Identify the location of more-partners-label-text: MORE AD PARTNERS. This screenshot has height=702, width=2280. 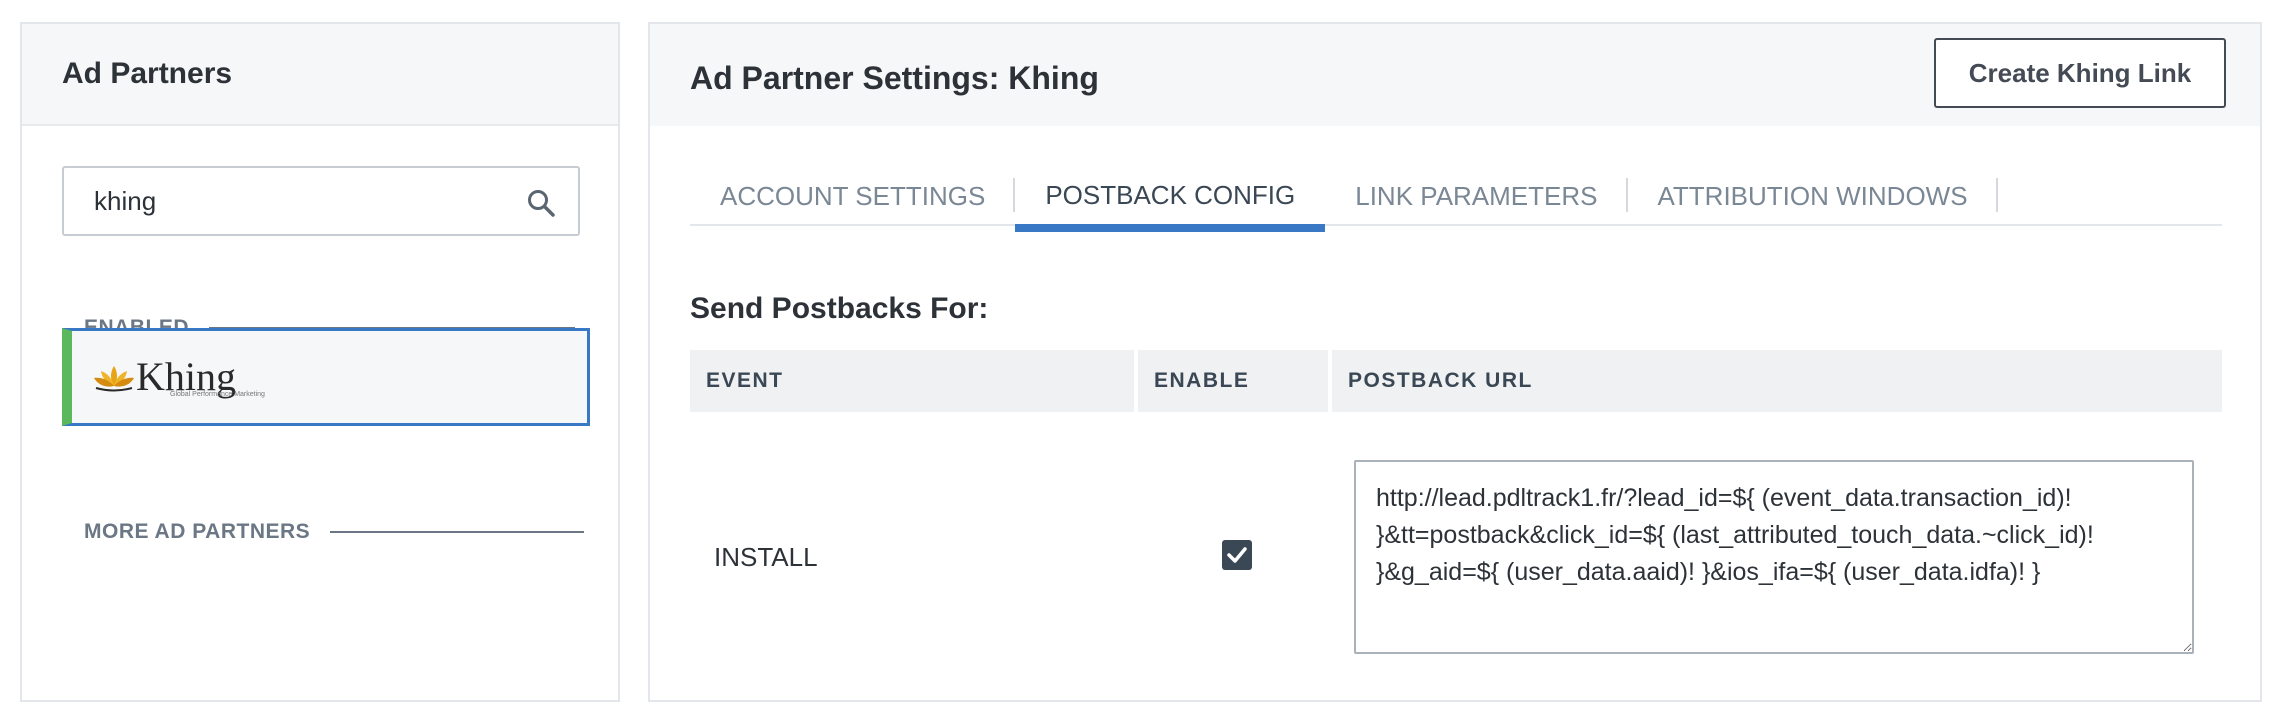
(197, 531).